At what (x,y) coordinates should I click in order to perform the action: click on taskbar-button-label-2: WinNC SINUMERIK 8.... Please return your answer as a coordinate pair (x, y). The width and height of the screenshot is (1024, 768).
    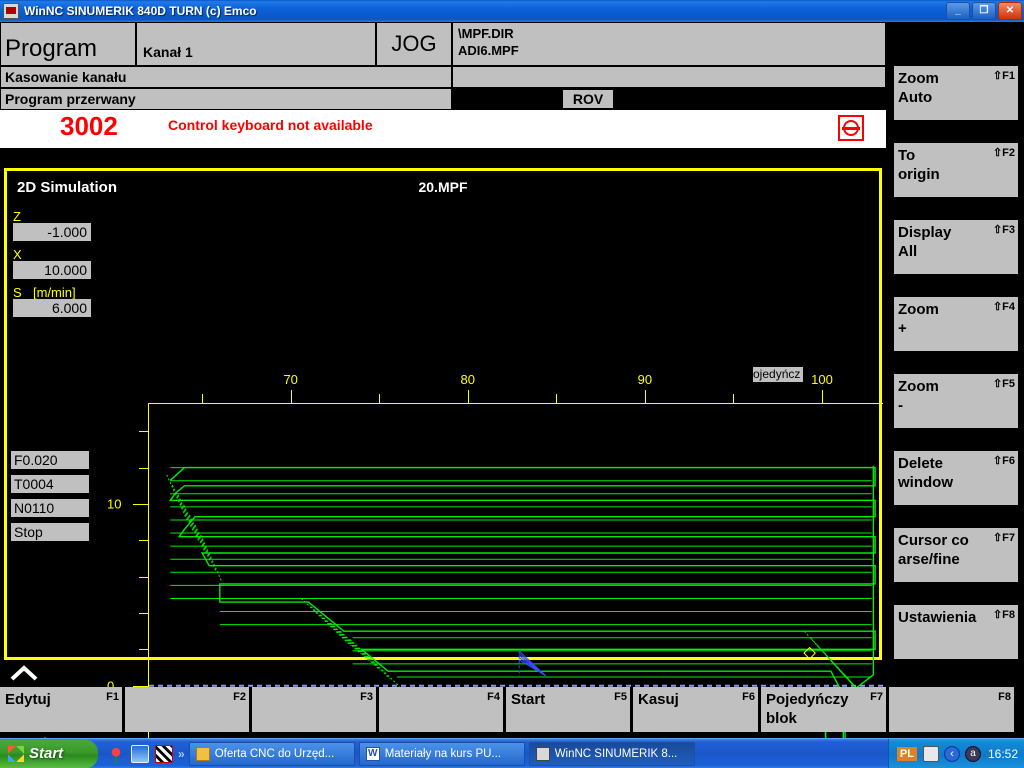
    Looking at the image, I should click on (616, 753).